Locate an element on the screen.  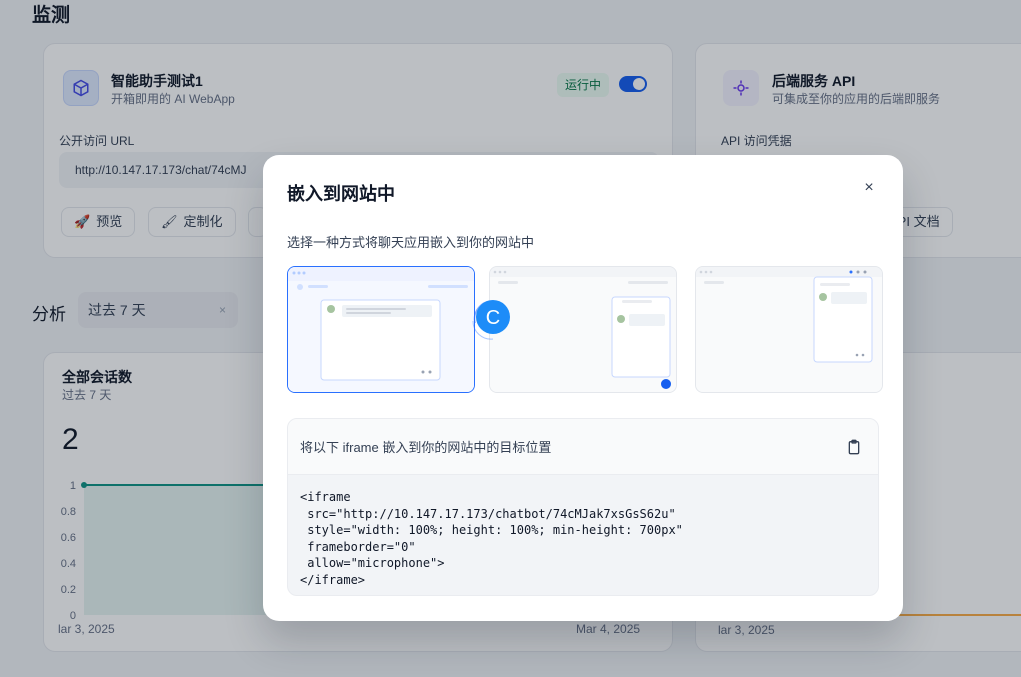
embed-option-fullscreen is located at coordinates (381, 329).